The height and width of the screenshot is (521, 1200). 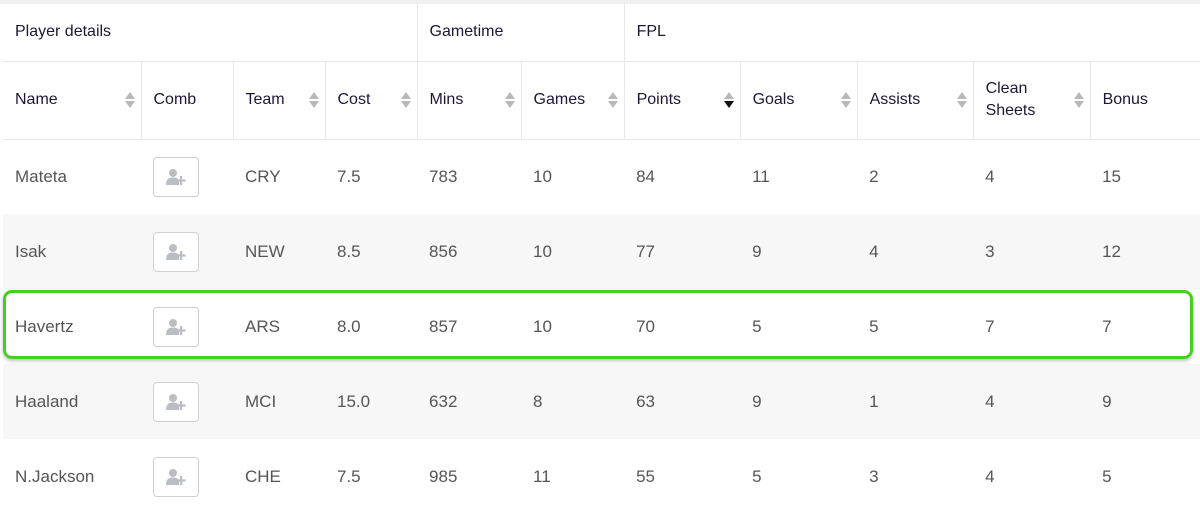 I want to click on table-row: Havertz ARS 8.0 857 10 70 5 5 7 7, so click(x=601, y=326).